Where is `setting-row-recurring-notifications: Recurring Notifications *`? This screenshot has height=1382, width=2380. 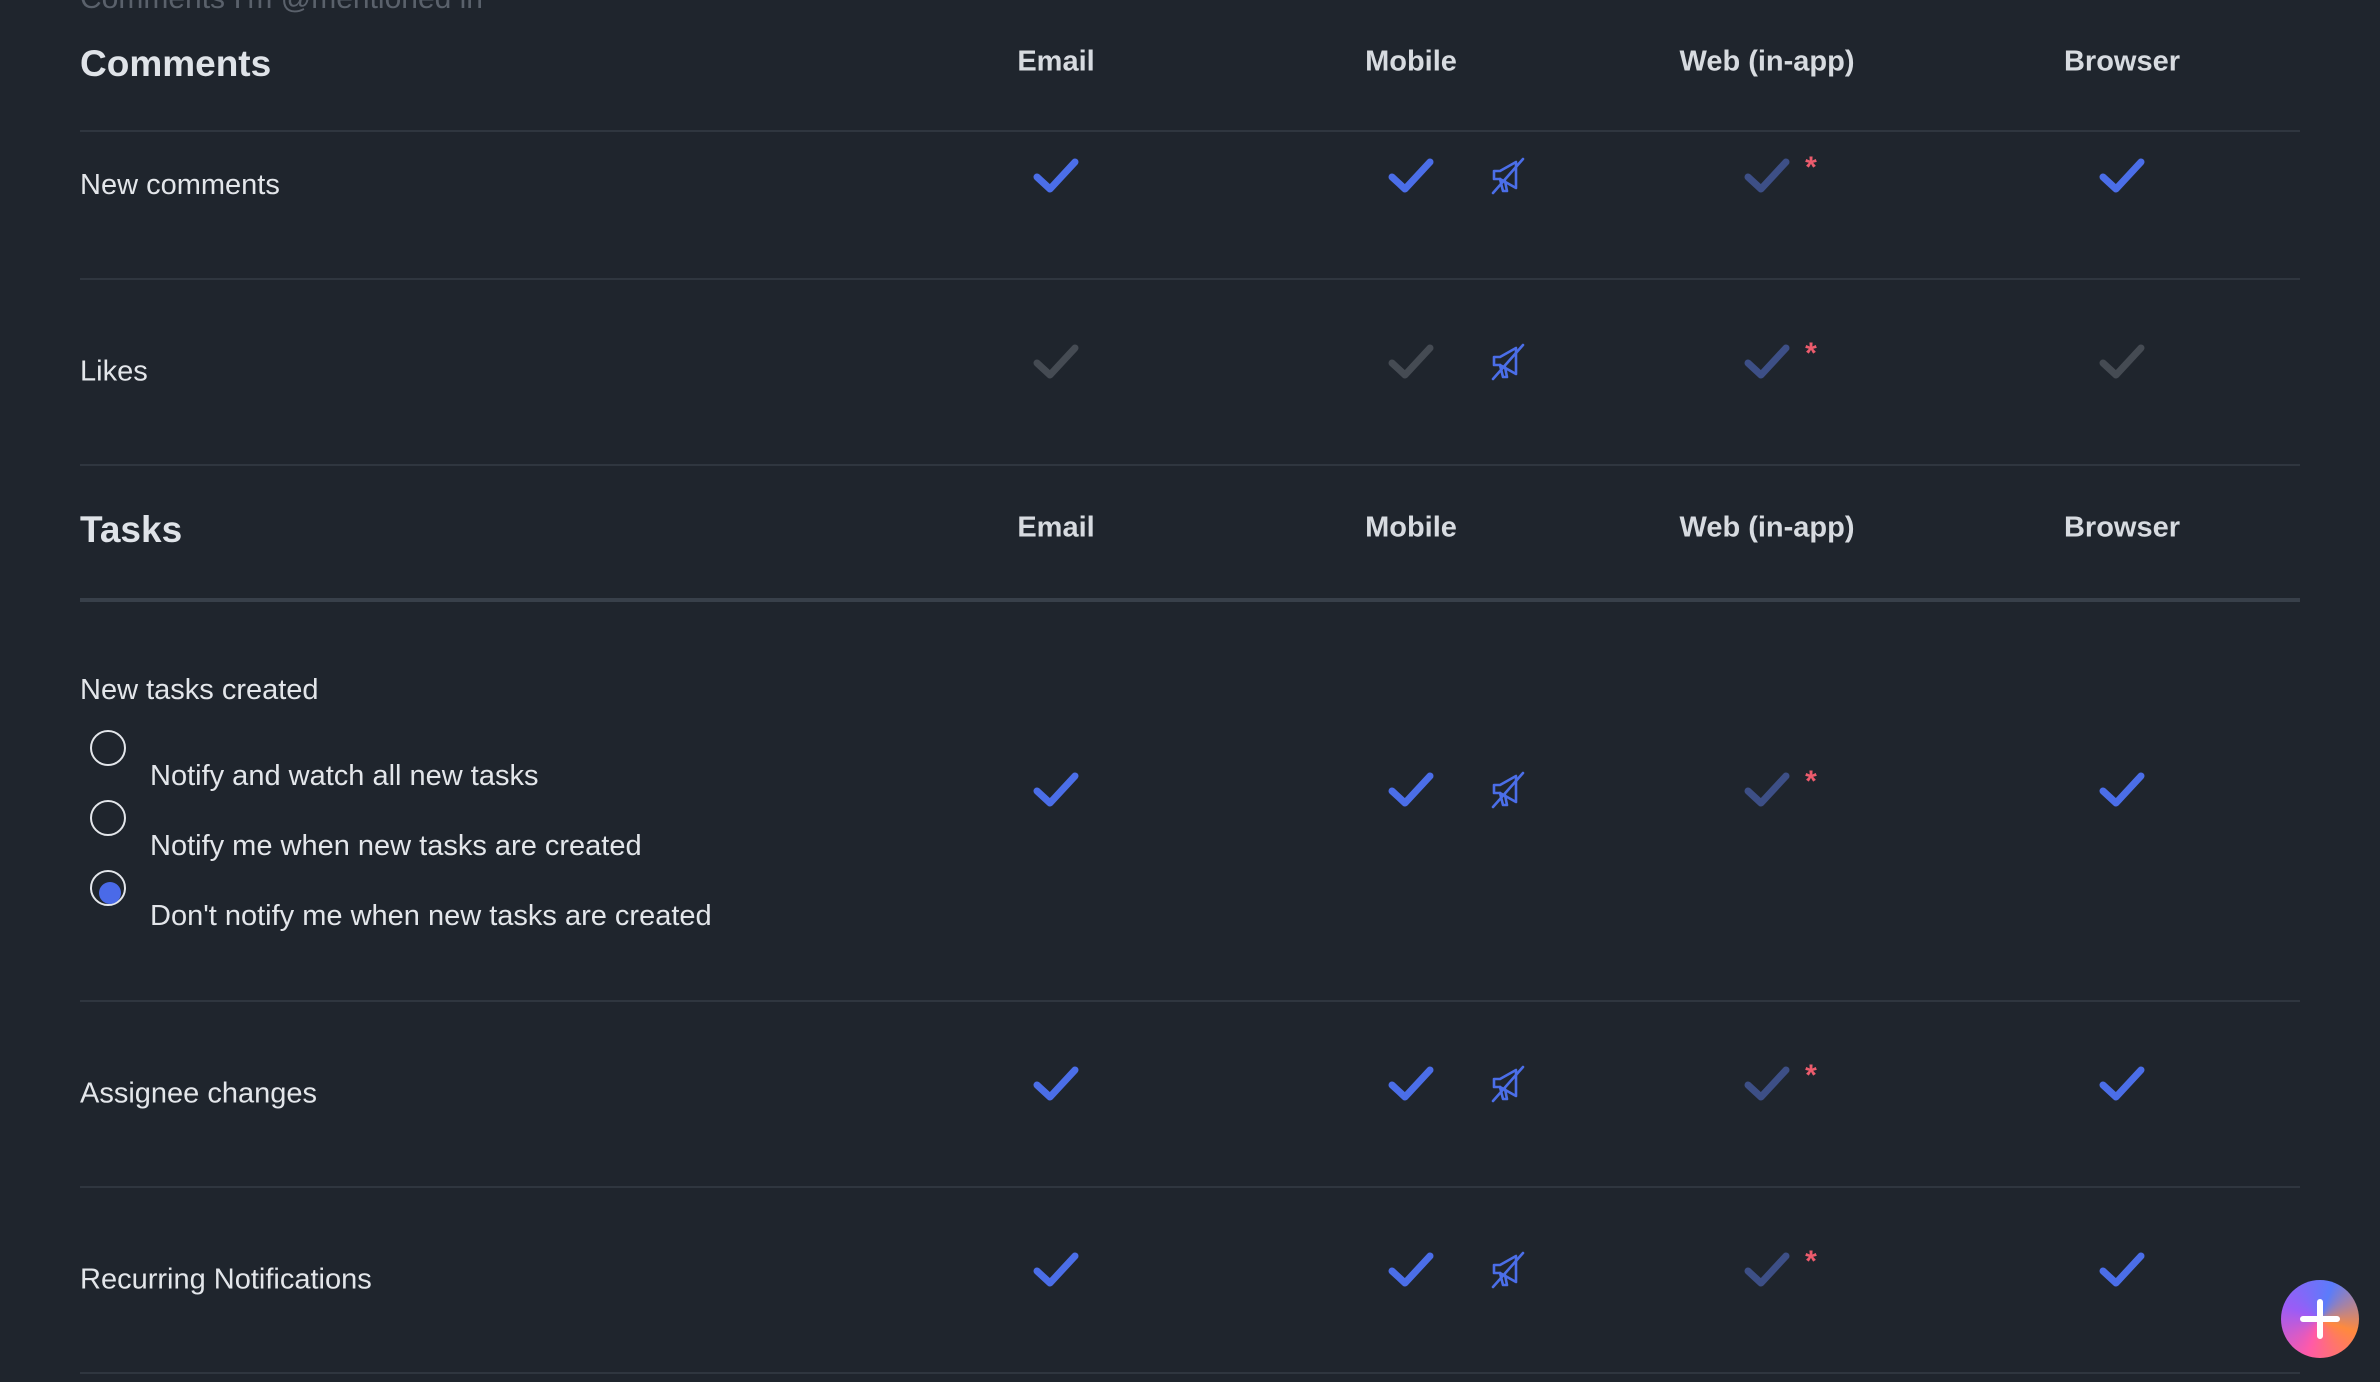 setting-row-recurring-notifications: Recurring Notifications * is located at coordinates (1190, 1281).